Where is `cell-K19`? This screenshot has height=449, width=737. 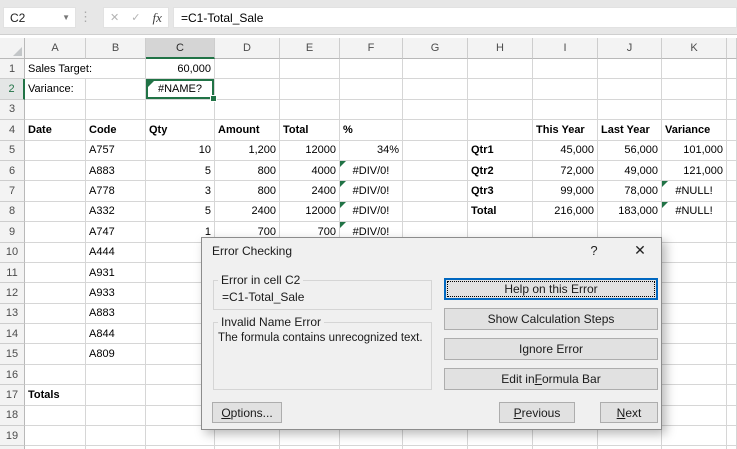 cell-K19 is located at coordinates (694, 436).